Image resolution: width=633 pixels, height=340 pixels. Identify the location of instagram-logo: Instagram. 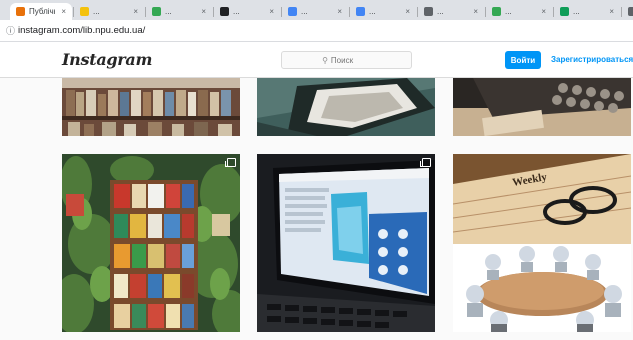
(107, 59).